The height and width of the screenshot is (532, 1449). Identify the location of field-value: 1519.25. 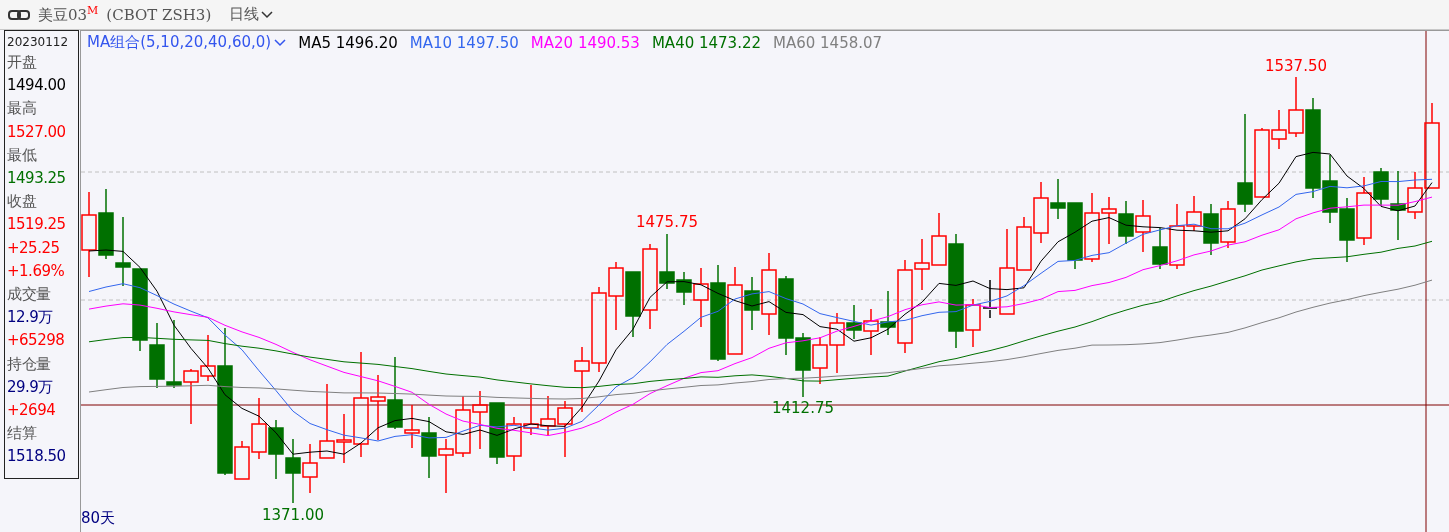
(37, 225).